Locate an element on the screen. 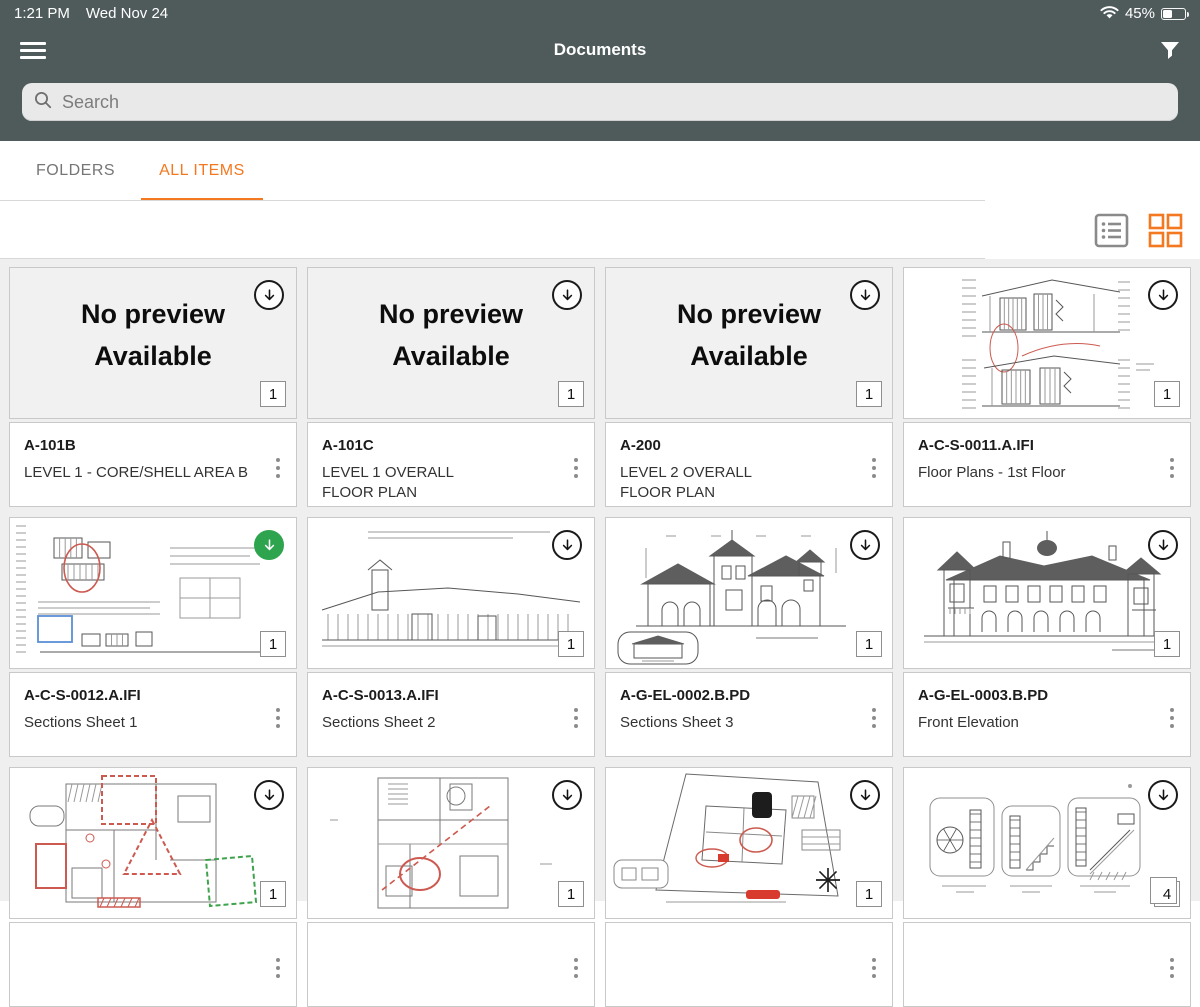  document-subtitle: Sections Sheet 1 is located at coordinates (81, 722).